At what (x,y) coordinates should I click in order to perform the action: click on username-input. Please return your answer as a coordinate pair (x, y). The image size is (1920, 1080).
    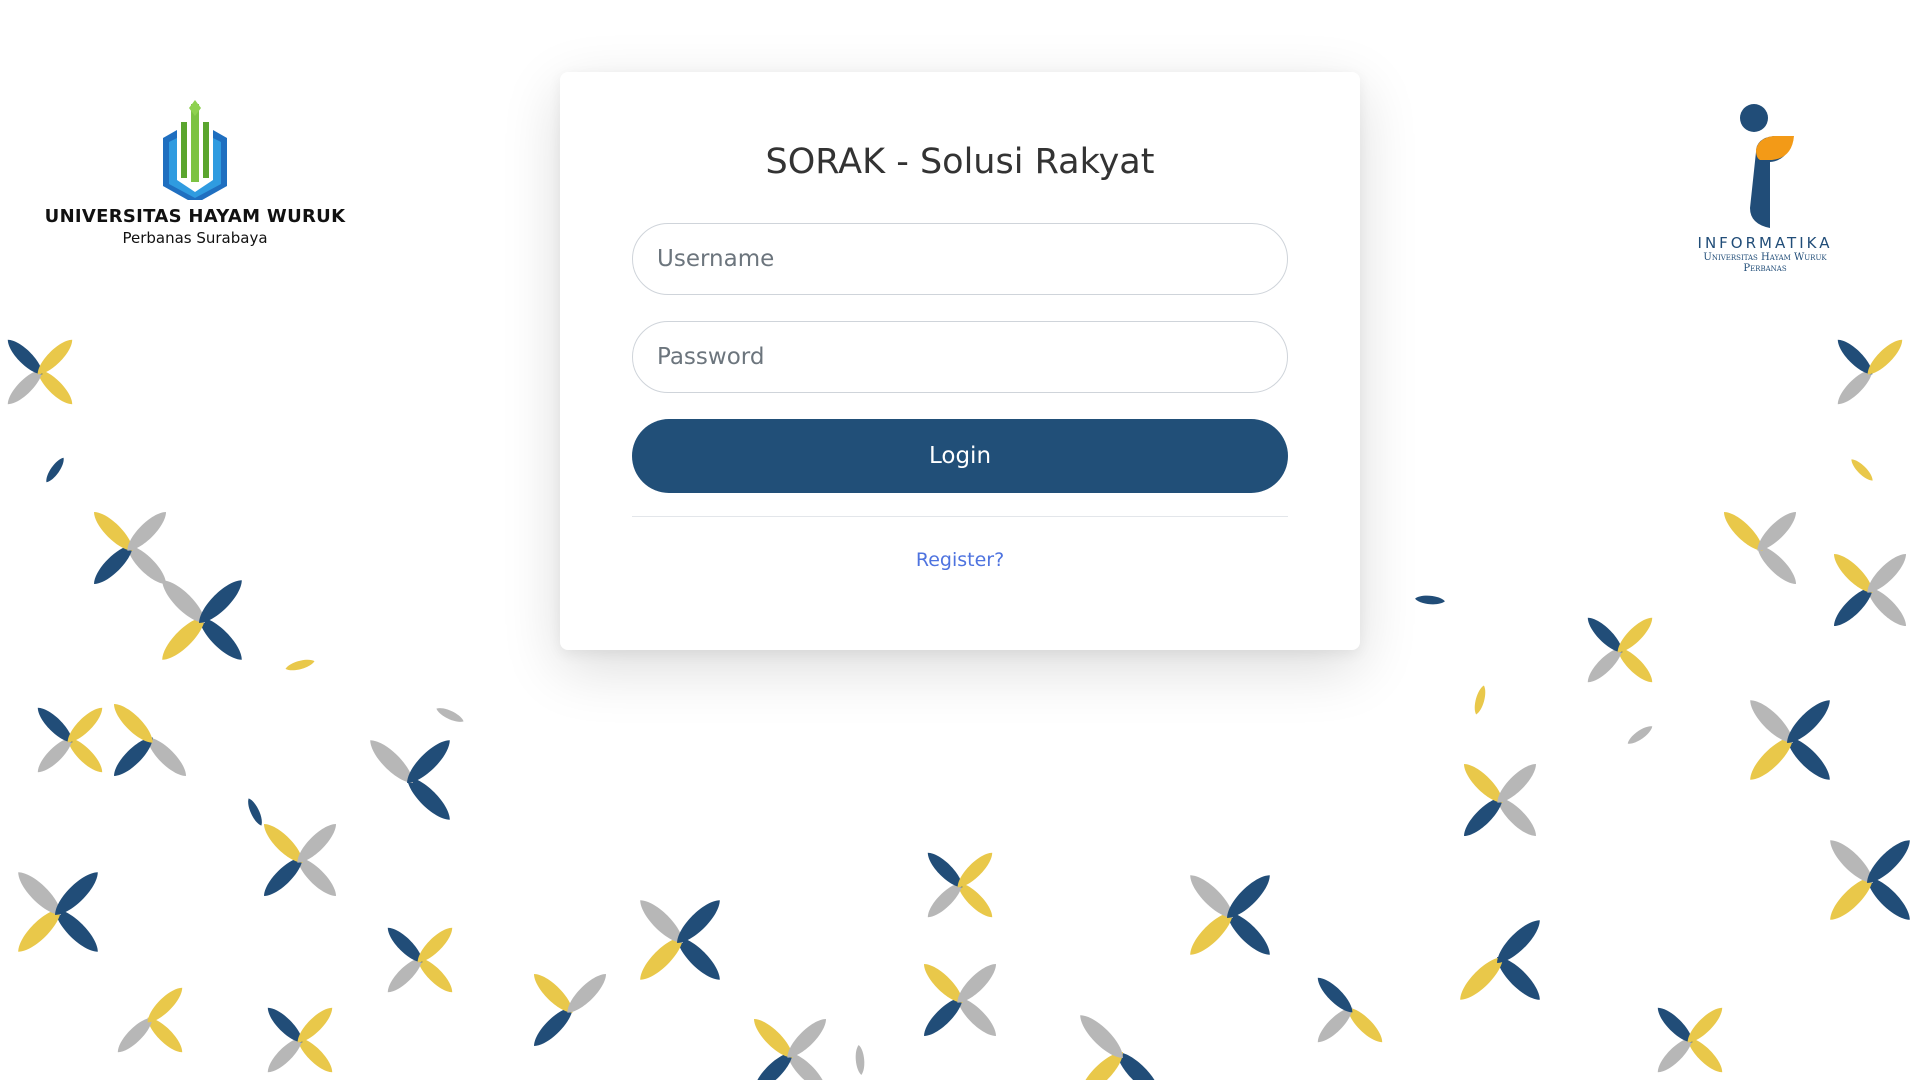
    Looking at the image, I should click on (960, 259).